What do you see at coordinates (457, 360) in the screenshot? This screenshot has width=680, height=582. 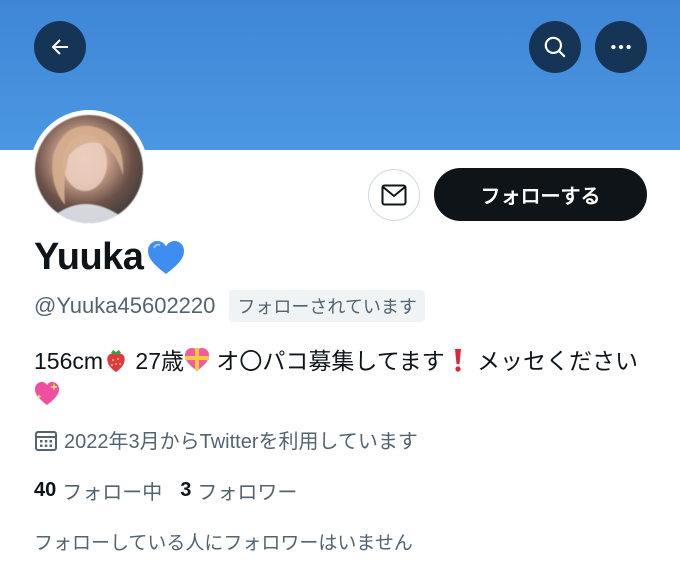 I see `exclamation-icon` at bounding box center [457, 360].